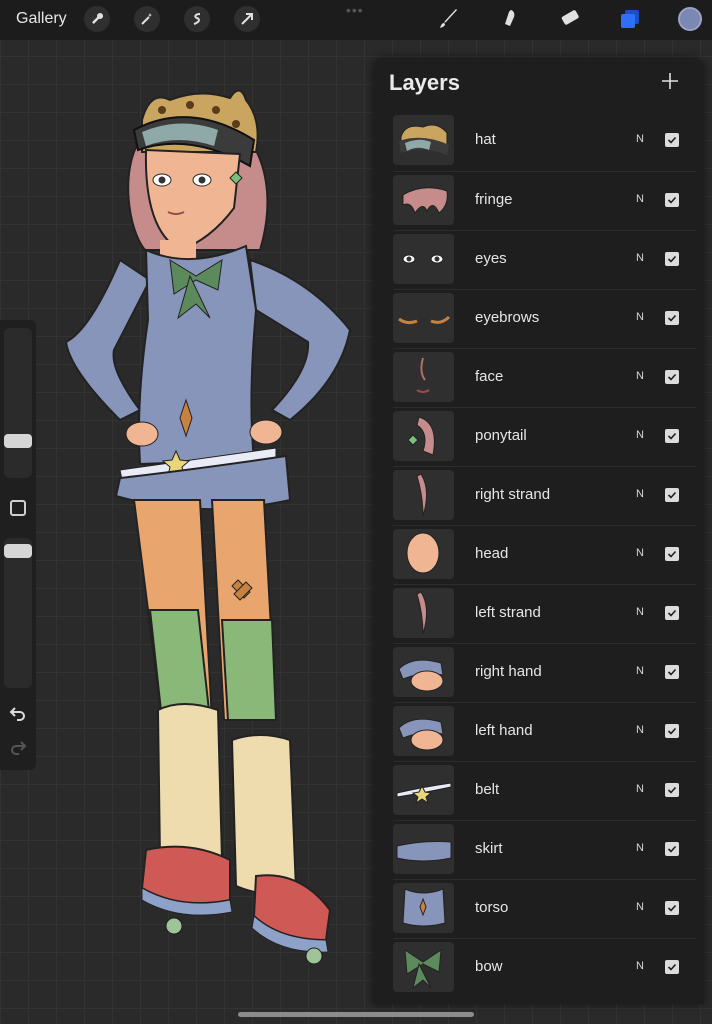 The height and width of the screenshot is (1024, 712). Describe the element at coordinates (18, 508) in the screenshot. I see `modifier-button` at that location.